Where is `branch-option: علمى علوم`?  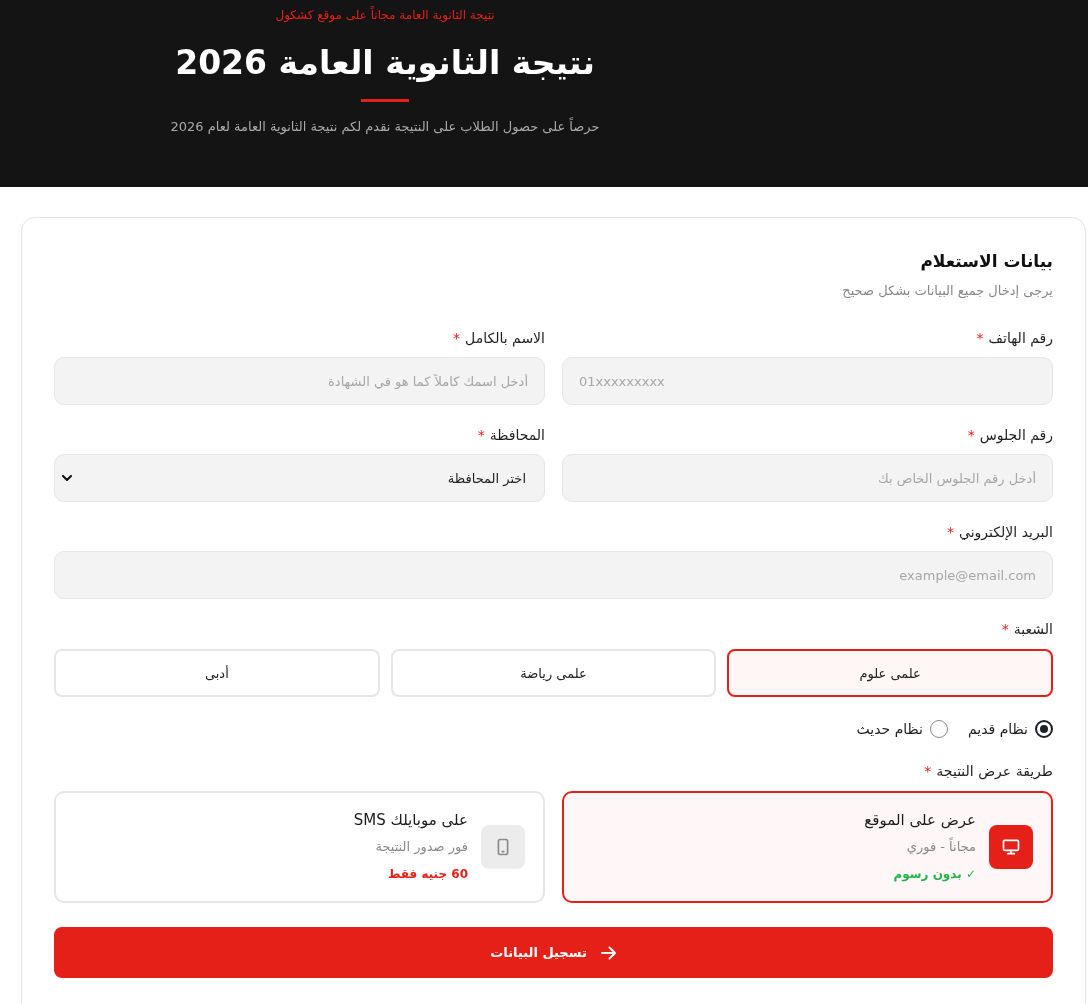 branch-option: علمى علوم is located at coordinates (890, 673).